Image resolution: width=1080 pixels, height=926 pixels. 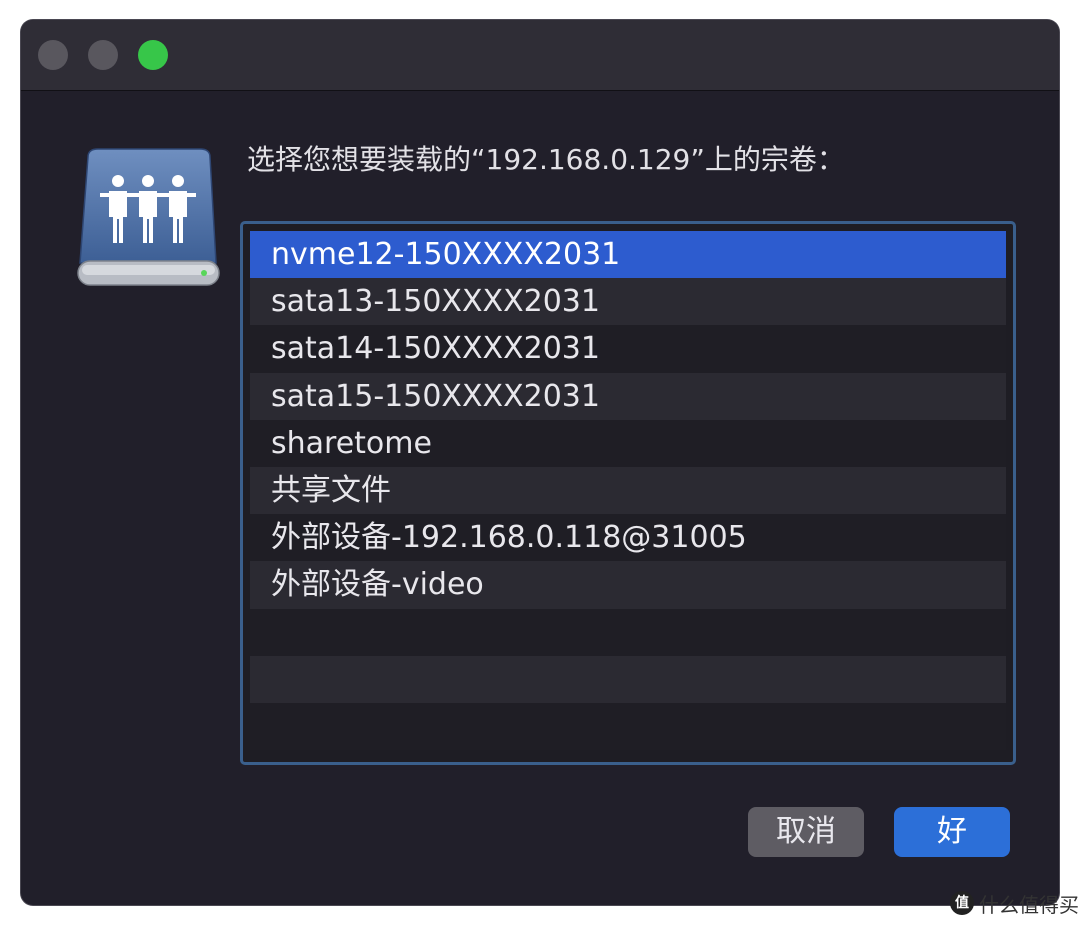 What do you see at coordinates (628, 396) in the screenshot?
I see `volume-list-item: sata15-150XXXX2031` at bounding box center [628, 396].